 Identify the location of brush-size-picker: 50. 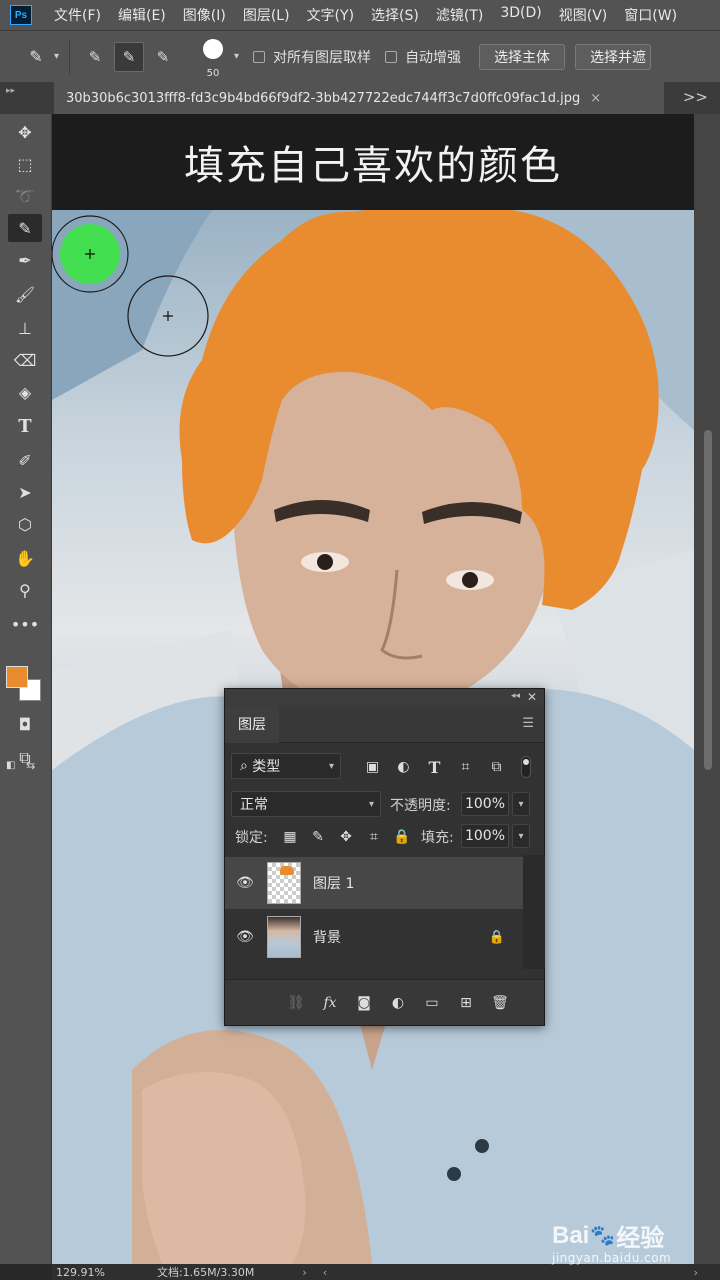
(213, 57).